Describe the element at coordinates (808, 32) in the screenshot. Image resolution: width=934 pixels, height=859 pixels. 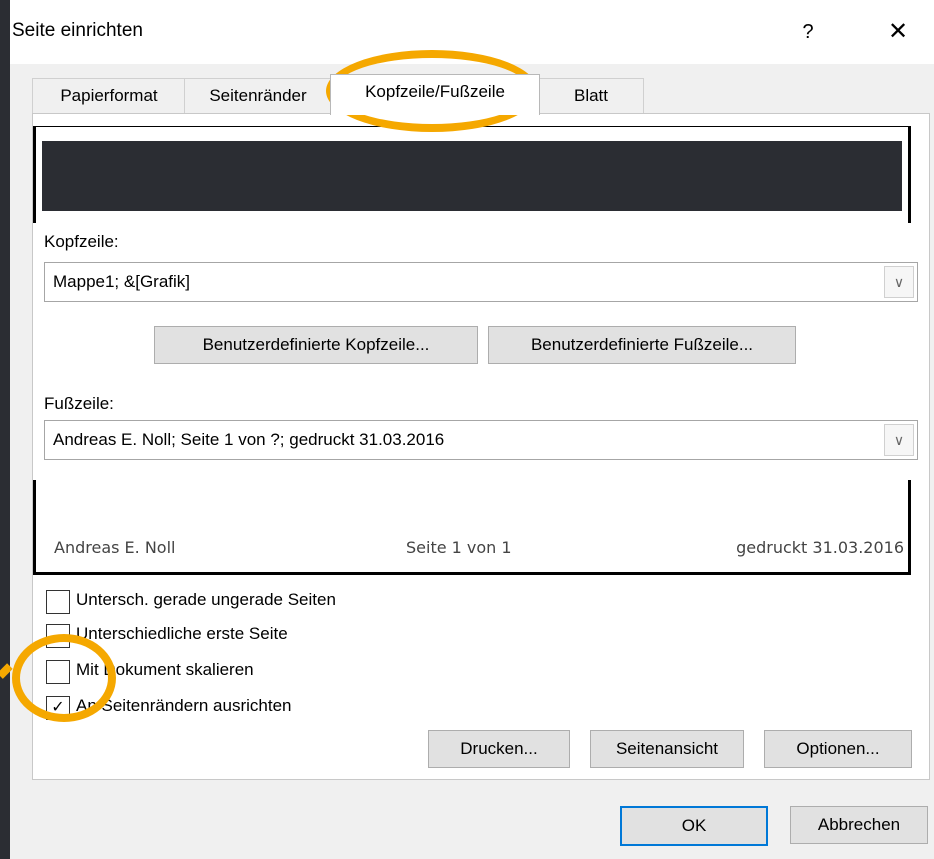
I see `help-button: ?` at that location.